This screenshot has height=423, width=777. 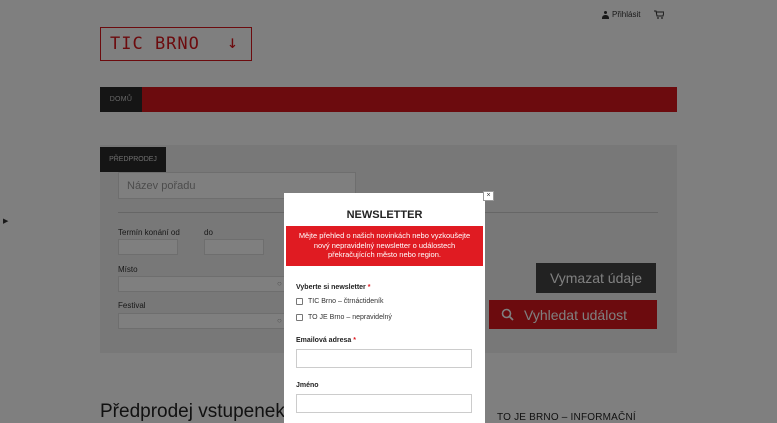 I want to click on email-label-text: Emailová adresa, so click(x=324, y=340).